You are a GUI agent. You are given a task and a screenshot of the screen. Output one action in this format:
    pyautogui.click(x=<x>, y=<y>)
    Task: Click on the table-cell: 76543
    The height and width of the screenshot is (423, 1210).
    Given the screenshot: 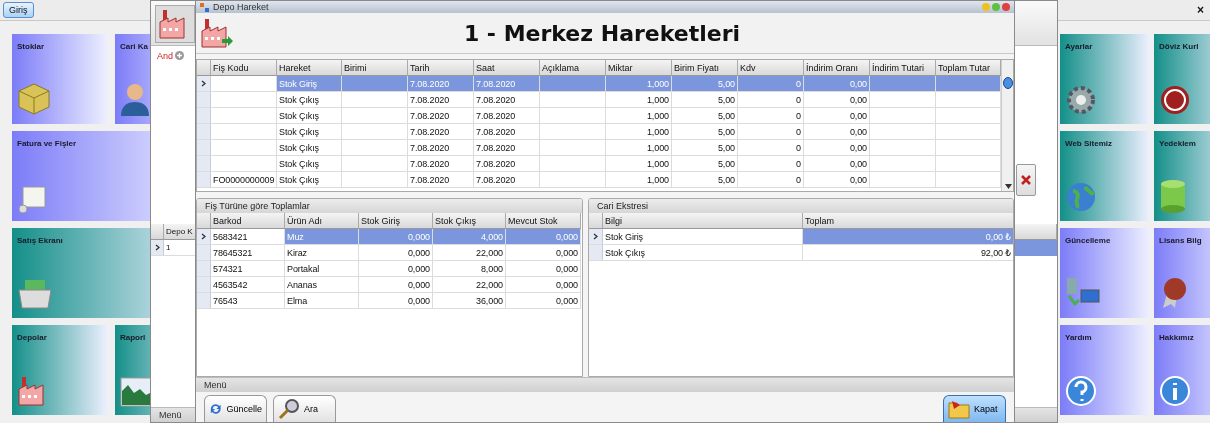 What is the action you would take?
    pyautogui.click(x=248, y=301)
    